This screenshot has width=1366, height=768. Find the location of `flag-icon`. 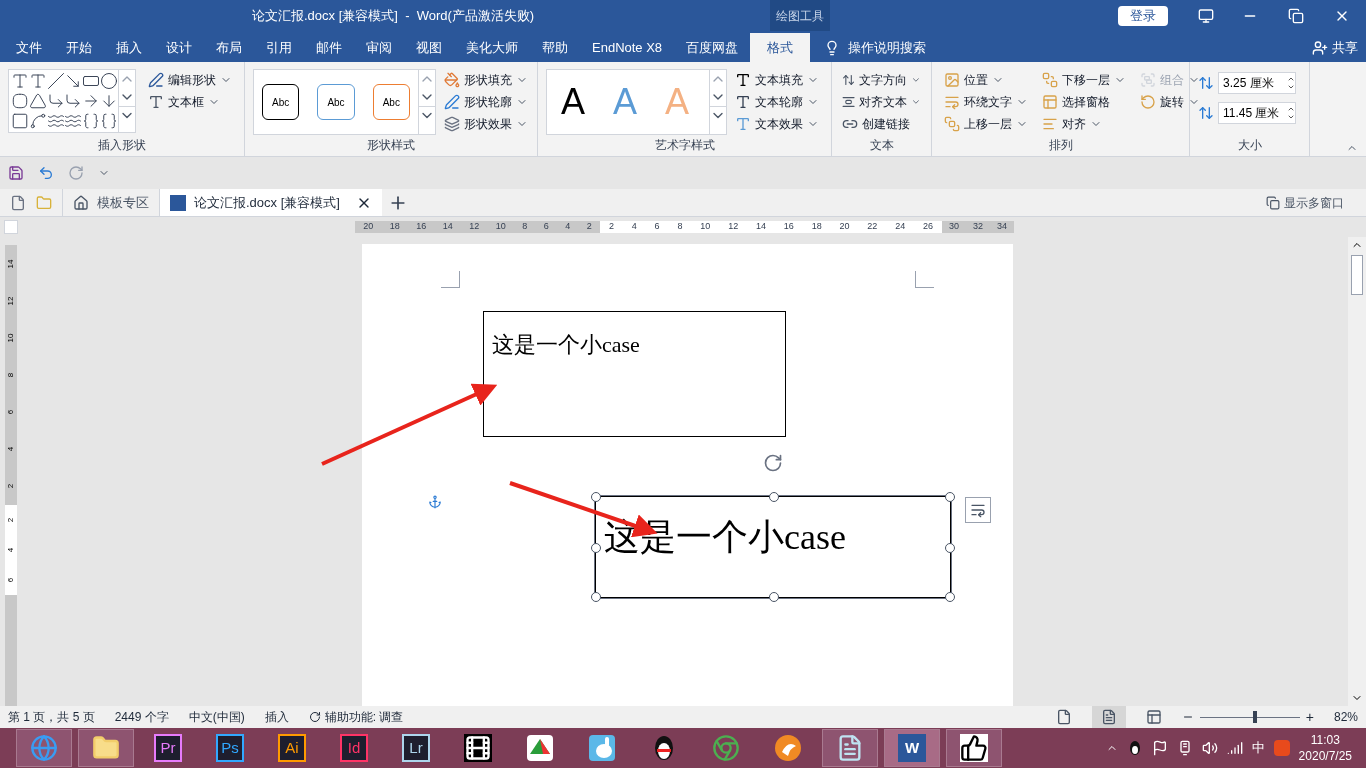

flag-icon is located at coordinates (1159, 748).